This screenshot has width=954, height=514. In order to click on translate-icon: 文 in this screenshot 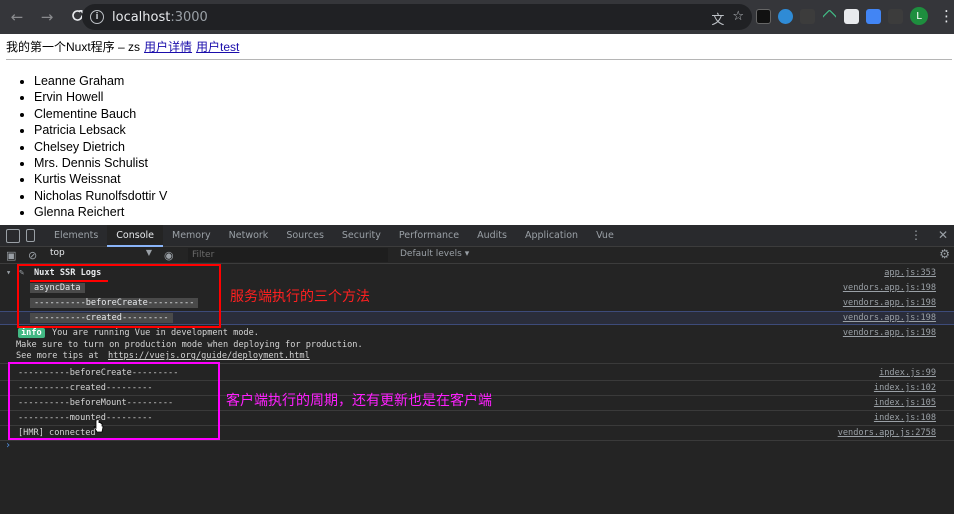, I will do `click(717, 18)`.